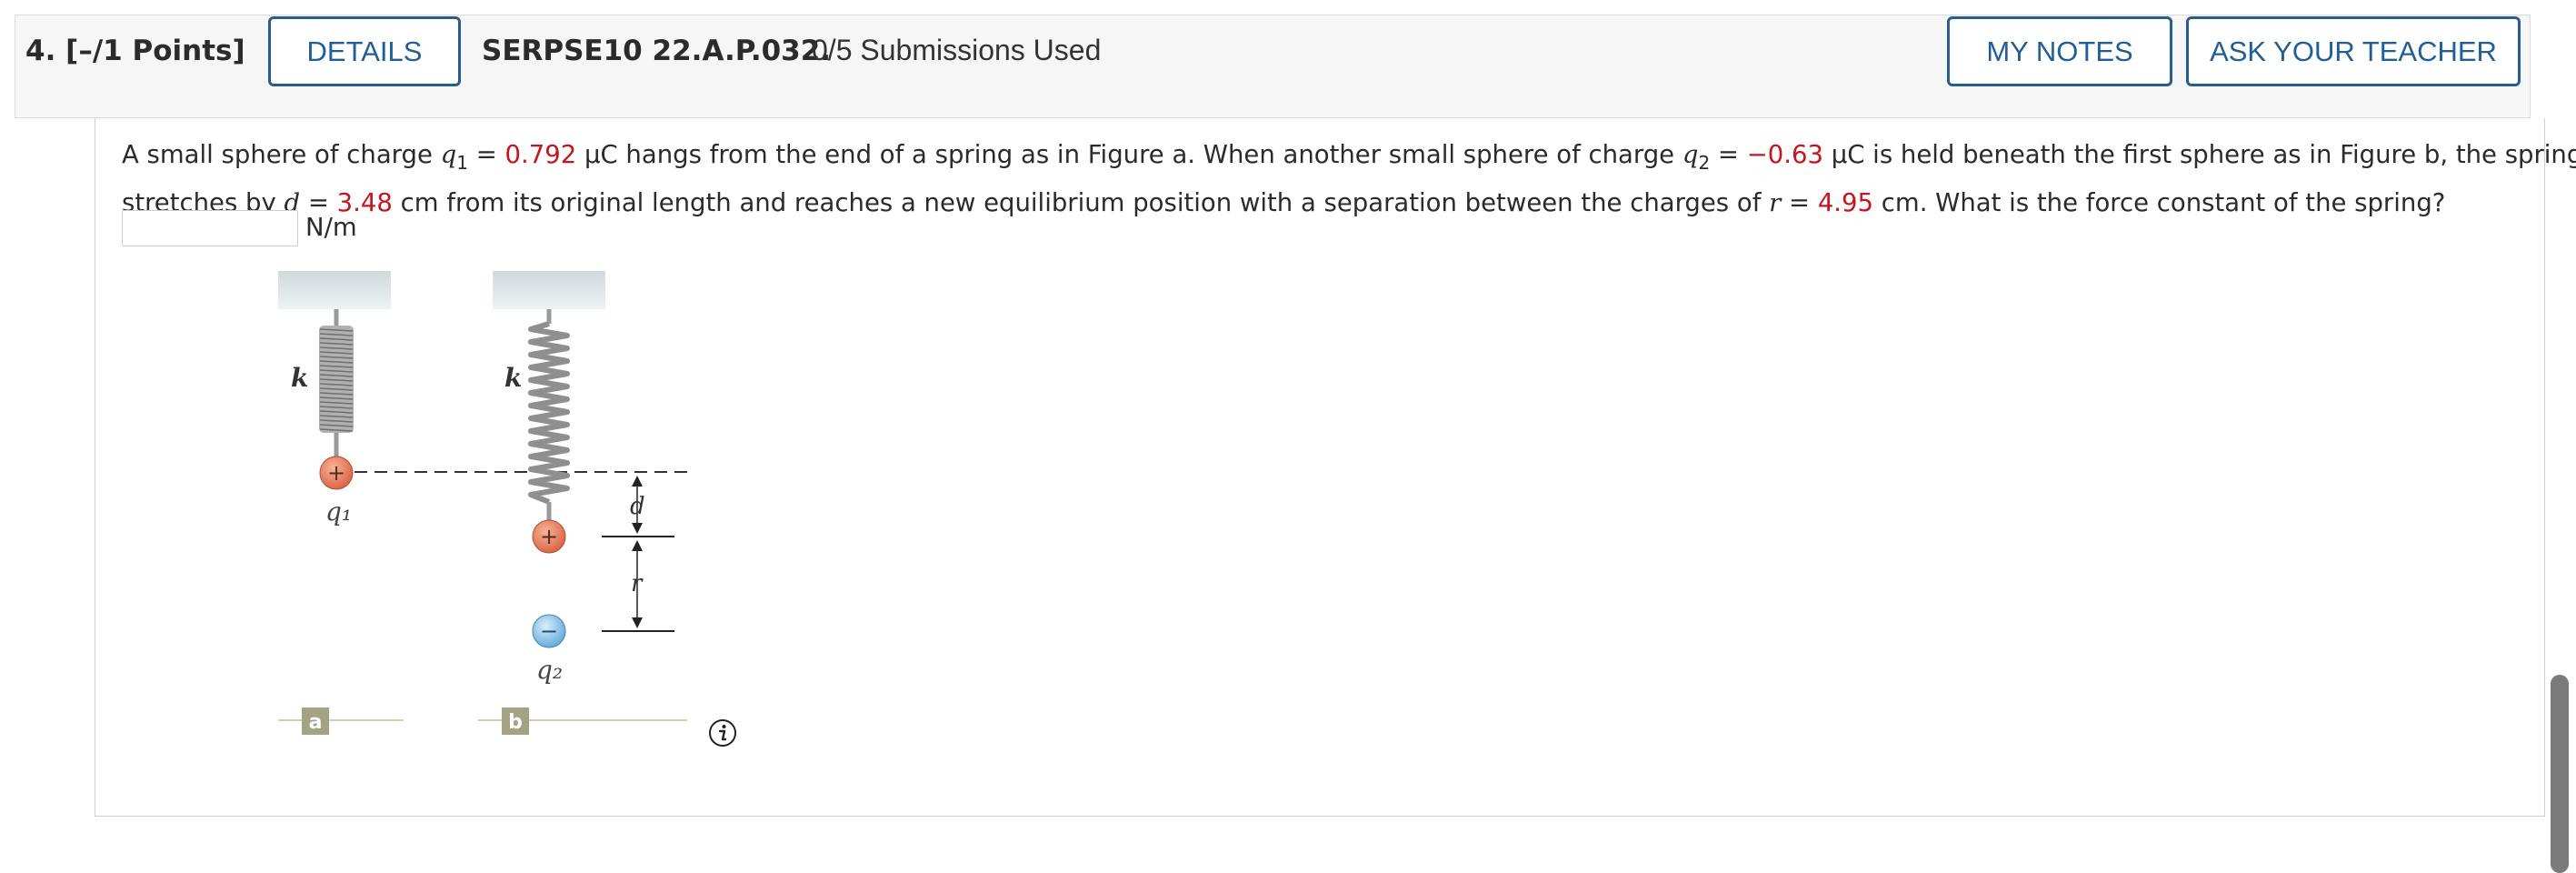 This screenshot has width=2576, height=873. Describe the element at coordinates (281, 155) in the screenshot. I see `problem-text-part: A small sphere of charge` at that location.